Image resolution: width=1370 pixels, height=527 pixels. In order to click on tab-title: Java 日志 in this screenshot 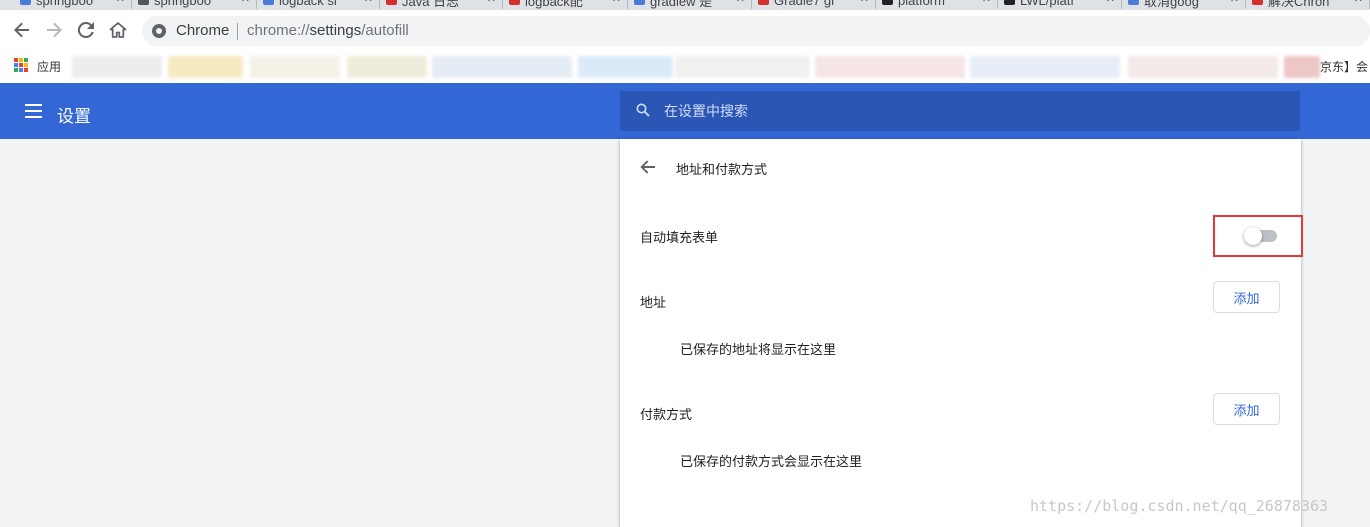, I will do `click(431, 4)`.